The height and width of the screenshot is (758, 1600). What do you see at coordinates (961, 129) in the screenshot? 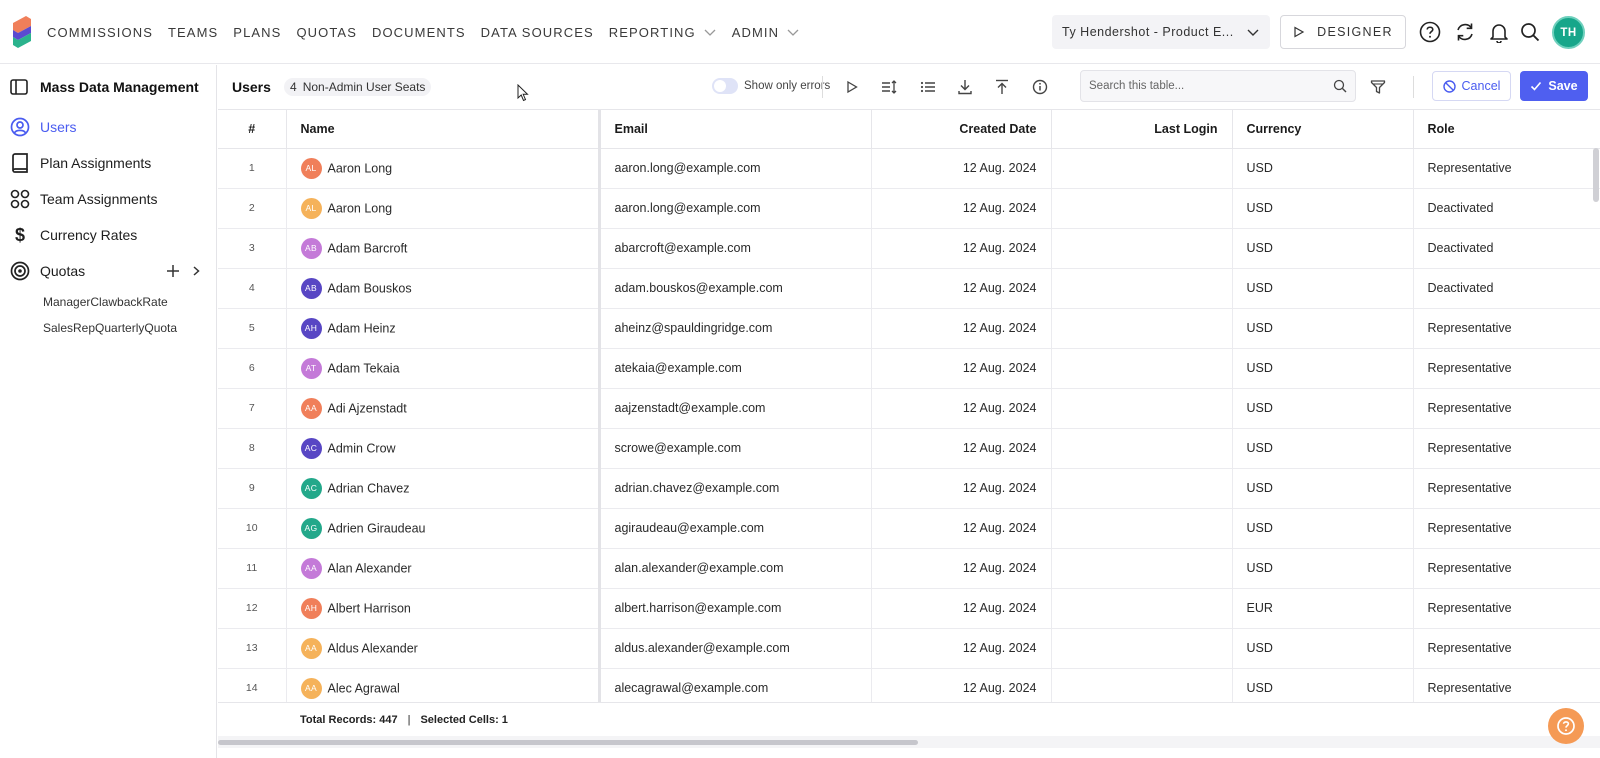
I see `column-header-created-date: Created Date` at bounding box center [961, 129].